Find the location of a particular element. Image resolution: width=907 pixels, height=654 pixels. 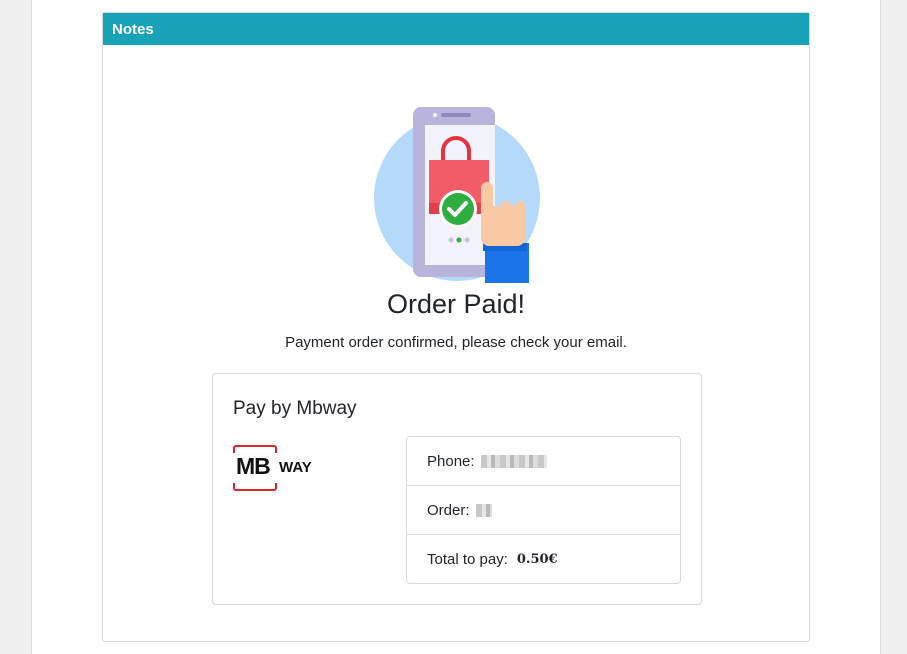

payment-title: Pay by Mbway is located at coordinates (295, 408).